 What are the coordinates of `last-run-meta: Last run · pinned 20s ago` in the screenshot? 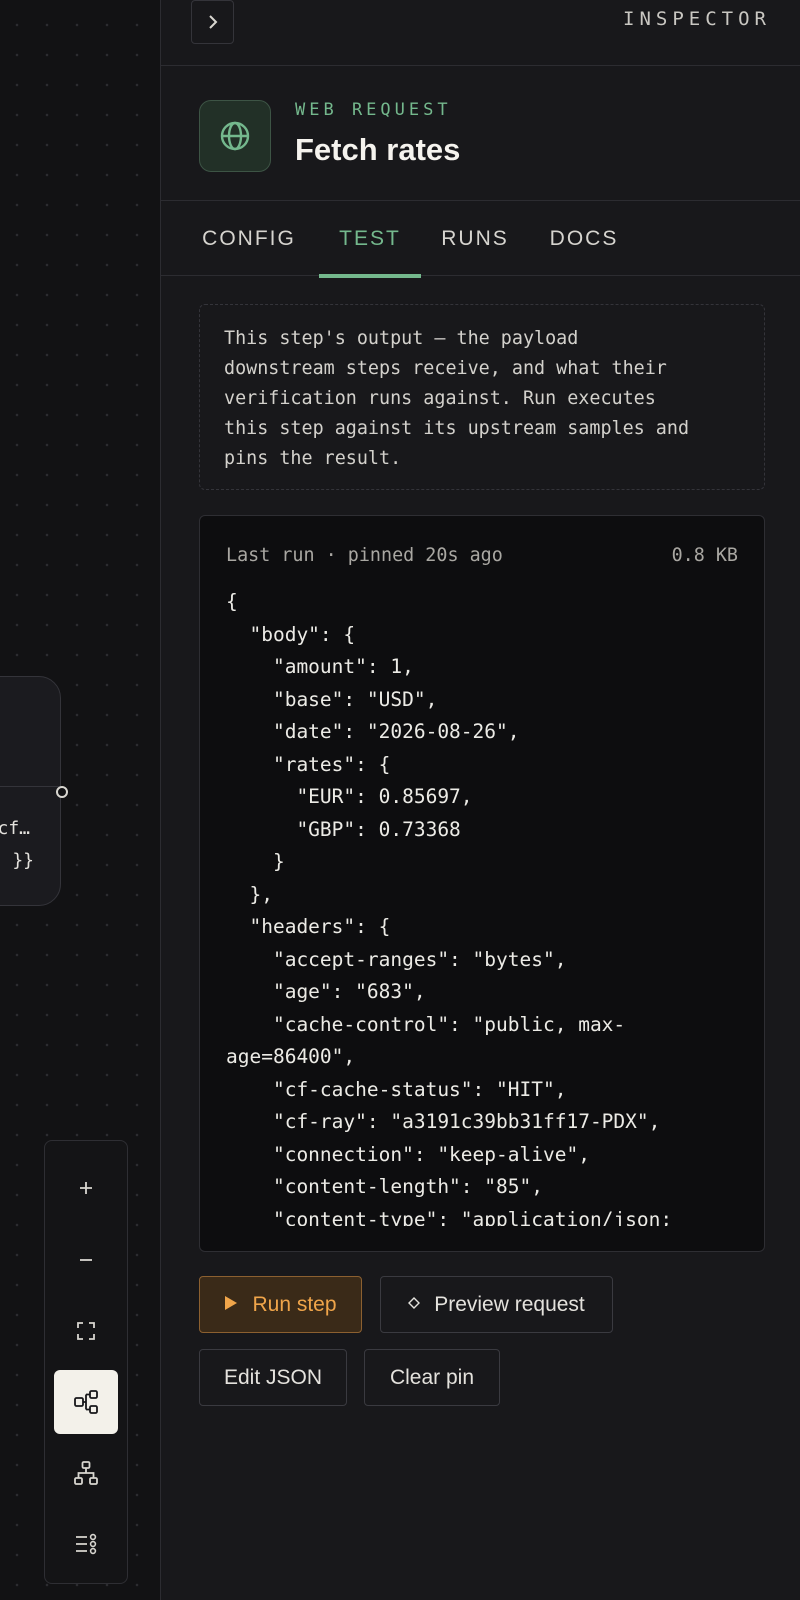 It's located at (364, 555).